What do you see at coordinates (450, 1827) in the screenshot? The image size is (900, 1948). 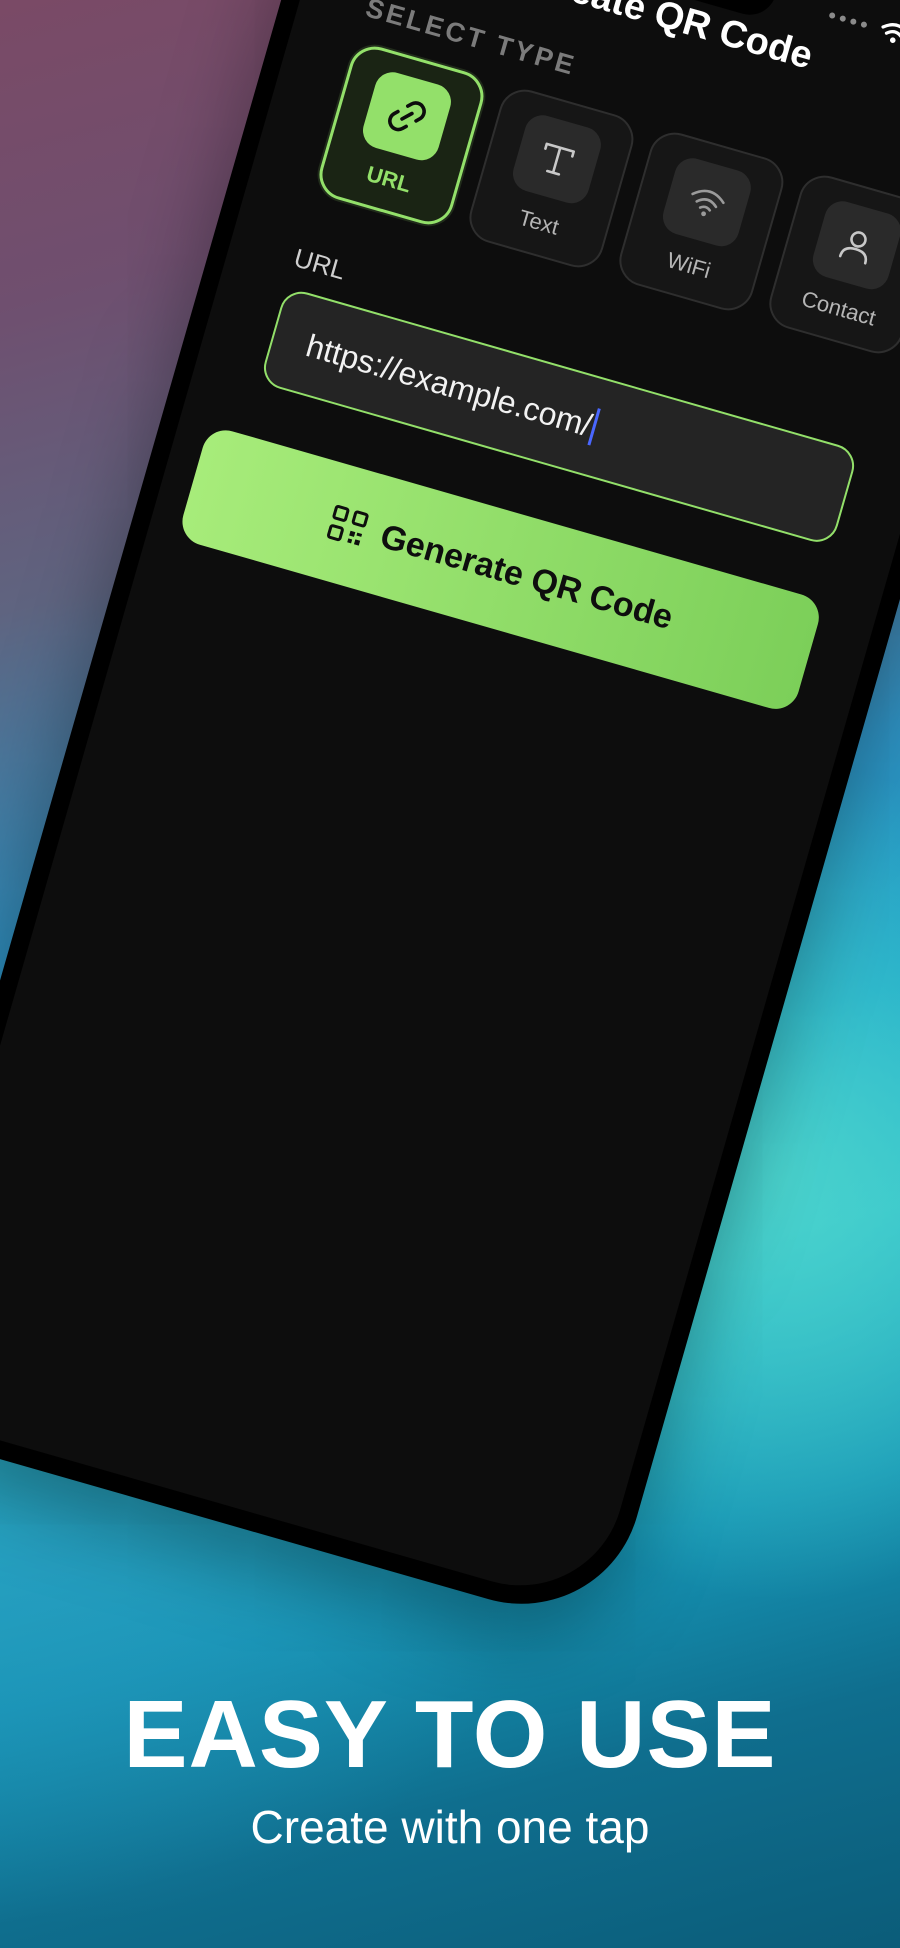 I see `marketing-subhead: Create with one tap` at bounding box center [450, 1827].